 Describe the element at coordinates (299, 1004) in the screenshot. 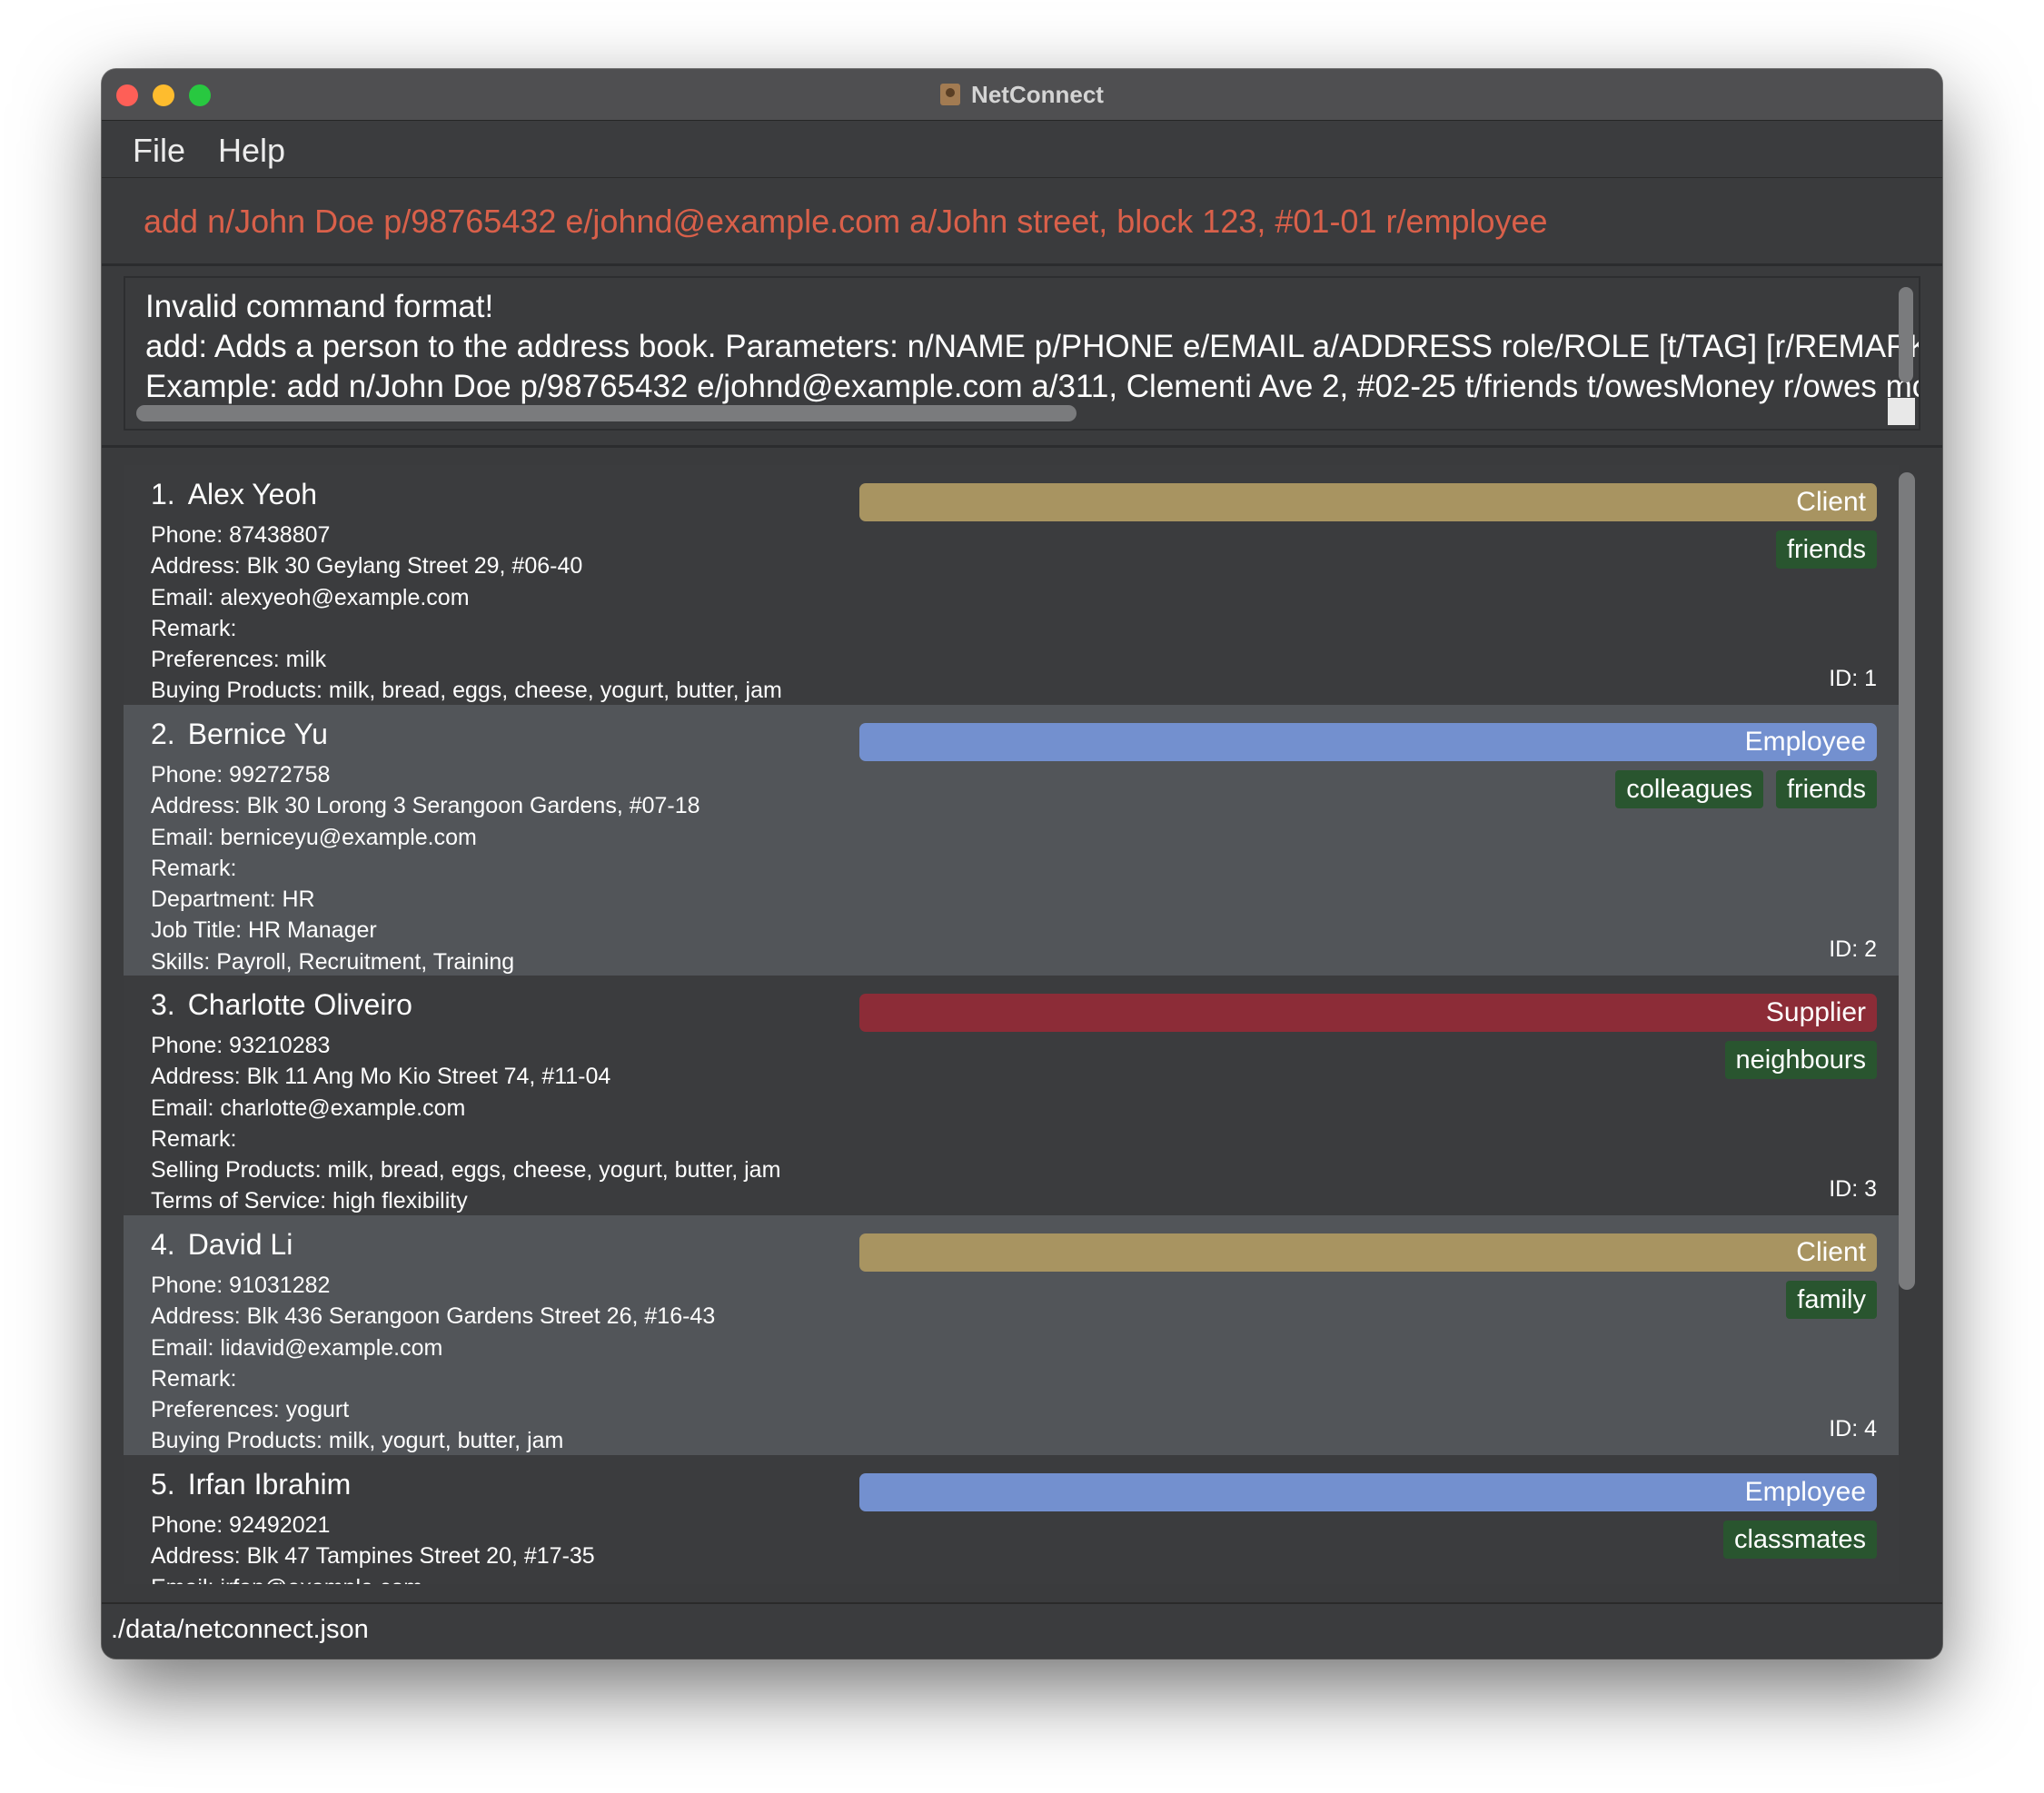

I see `person-name-text: Charlotte Oliveiro` at that location.